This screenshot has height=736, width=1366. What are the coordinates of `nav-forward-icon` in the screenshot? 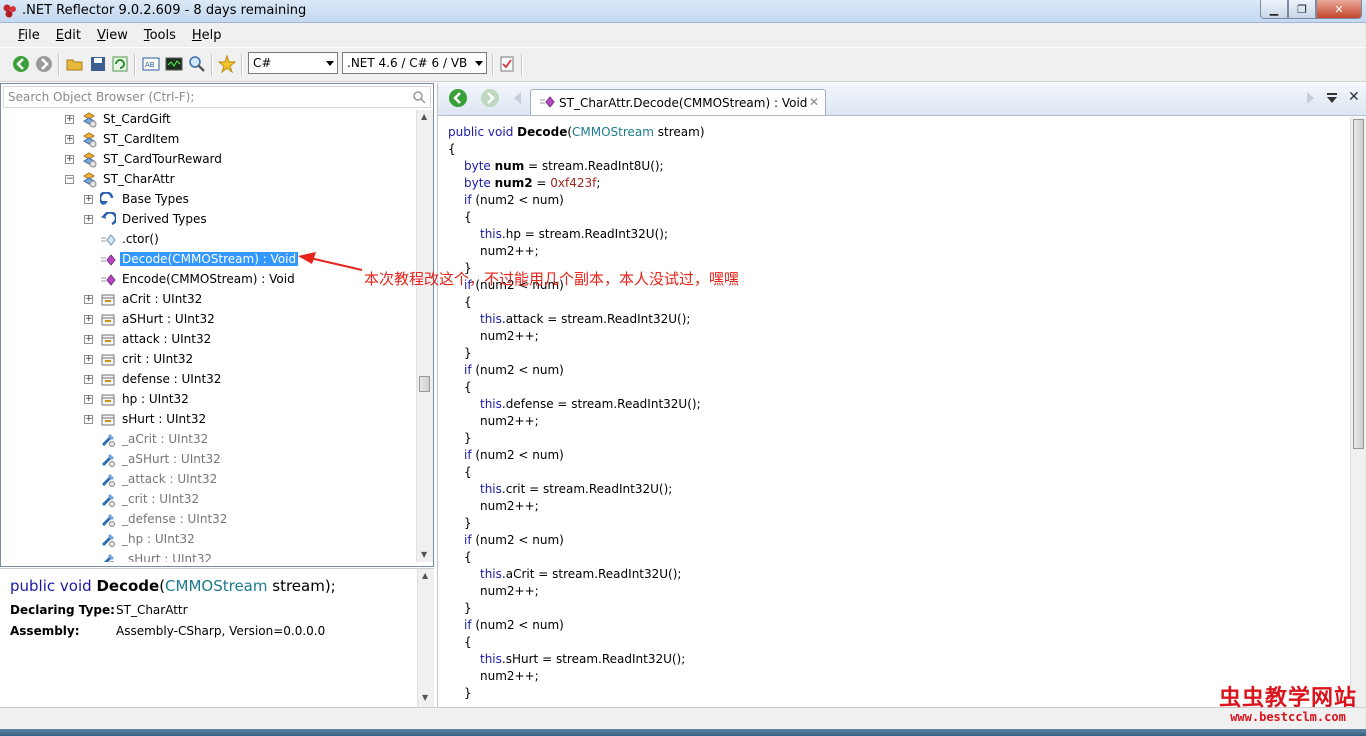 It's located at (490, 98).